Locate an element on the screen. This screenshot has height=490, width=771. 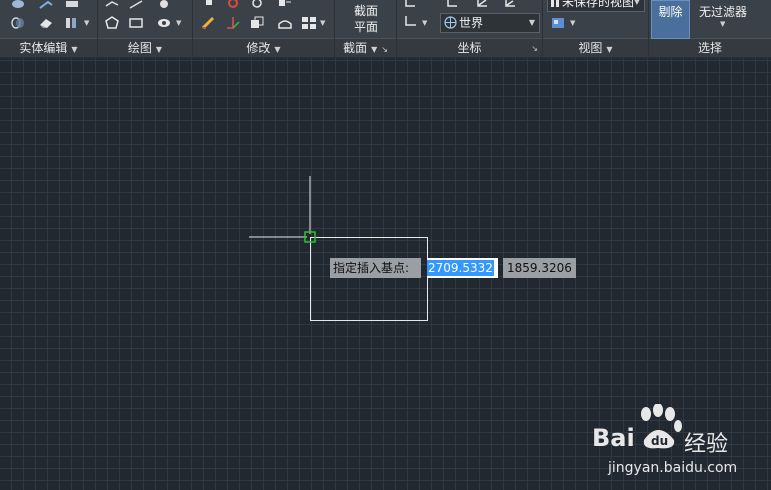
watermark-brand: Bai is located at coordinates (613, 438).